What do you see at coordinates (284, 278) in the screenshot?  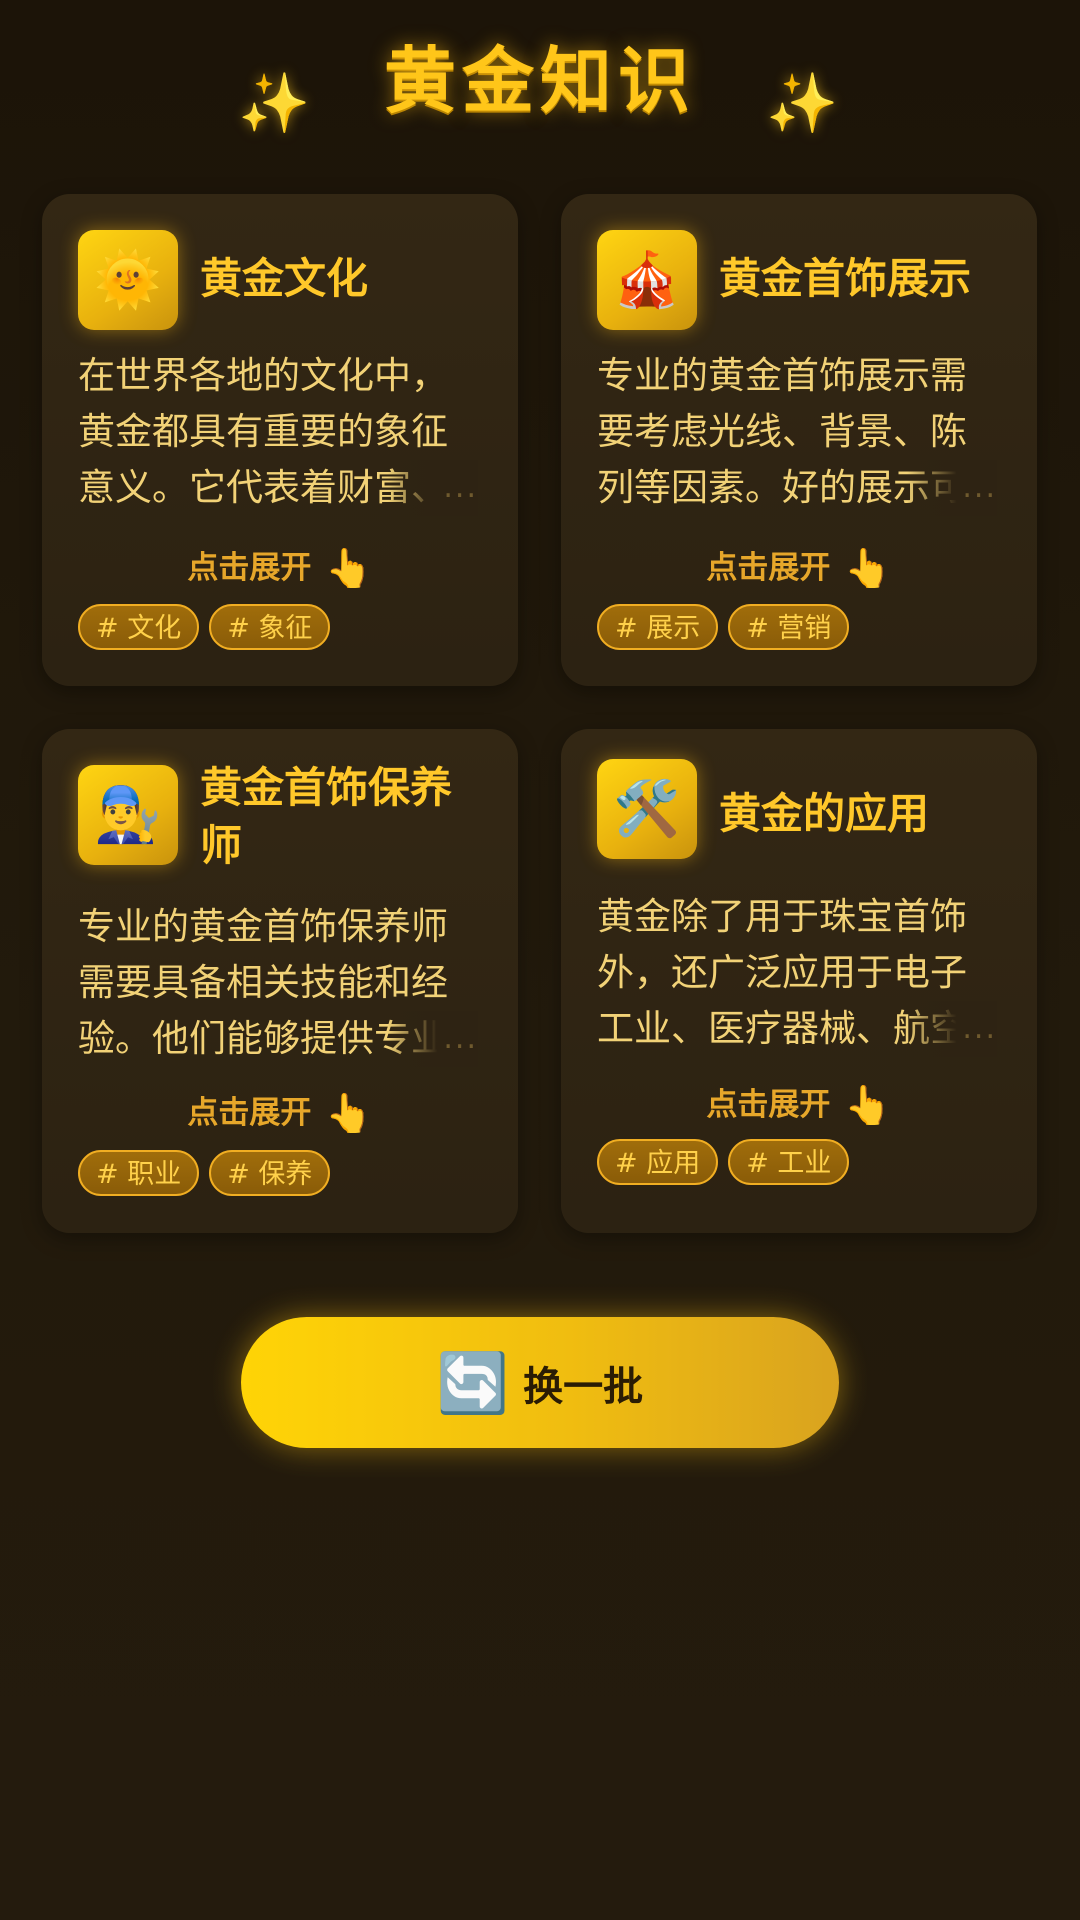 I see `card-title: 黄金文化` at bounding box center [284, 278].